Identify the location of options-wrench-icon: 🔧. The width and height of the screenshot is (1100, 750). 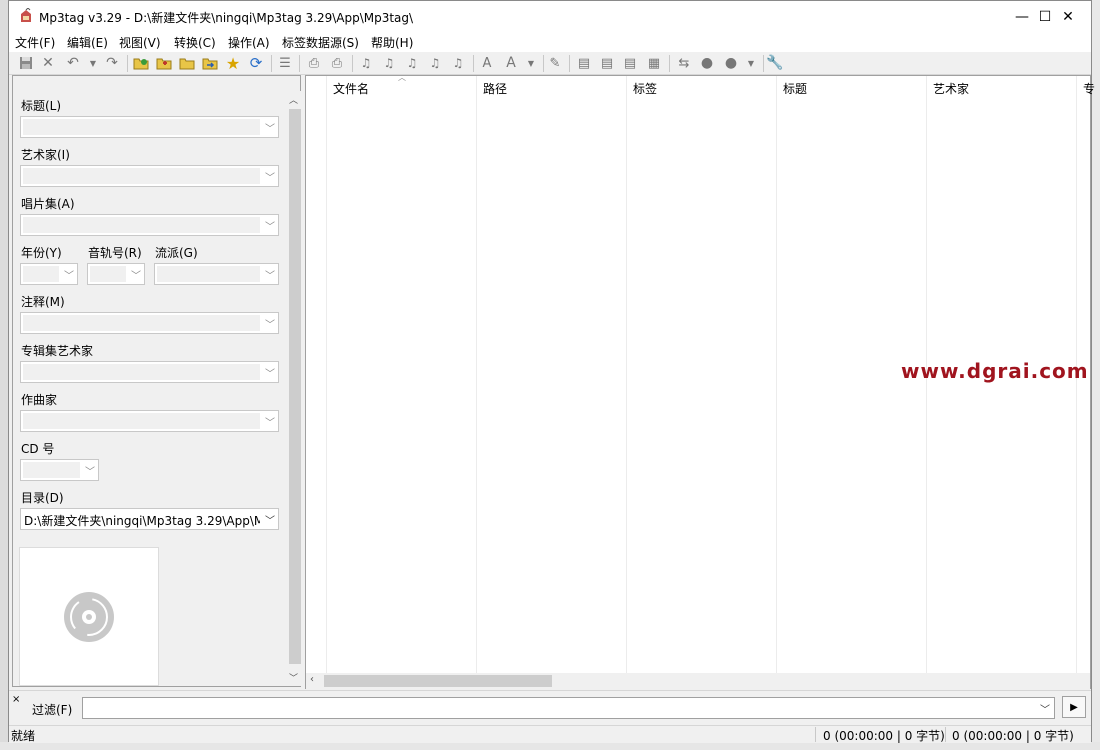
(774, 63).